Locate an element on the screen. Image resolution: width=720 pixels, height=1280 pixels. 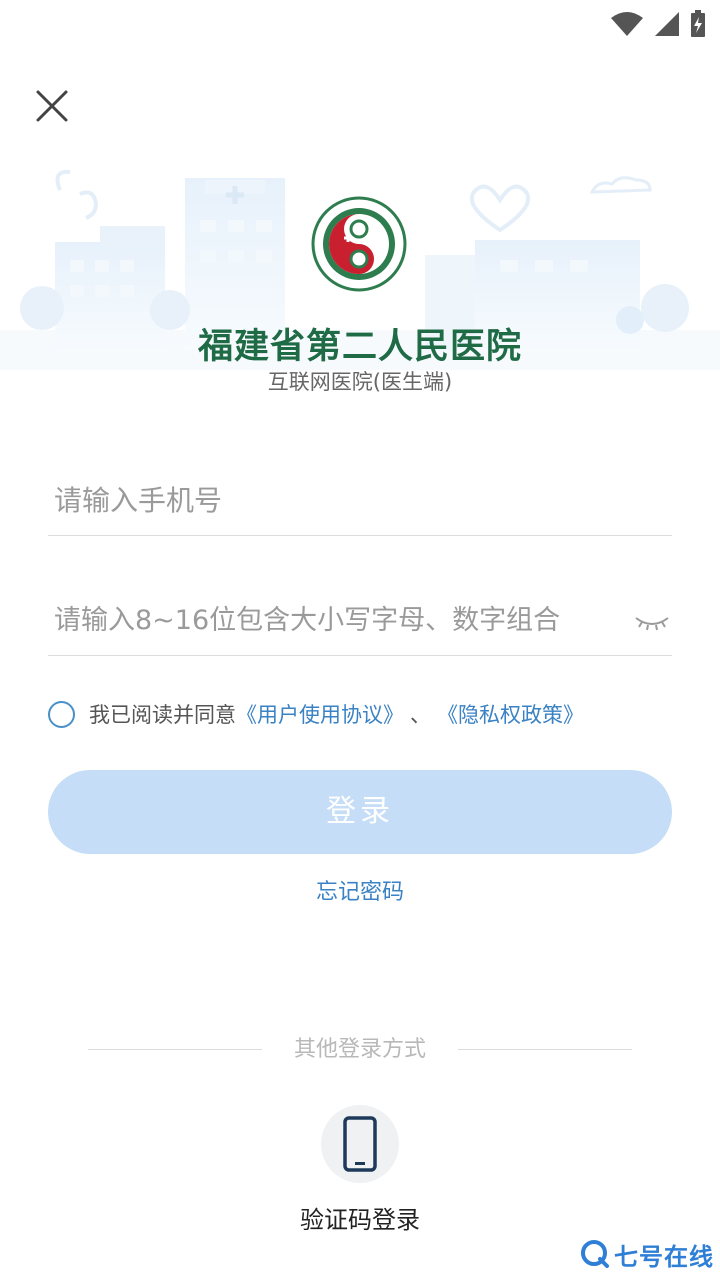
status-icons is located at coordinates (658, 24).